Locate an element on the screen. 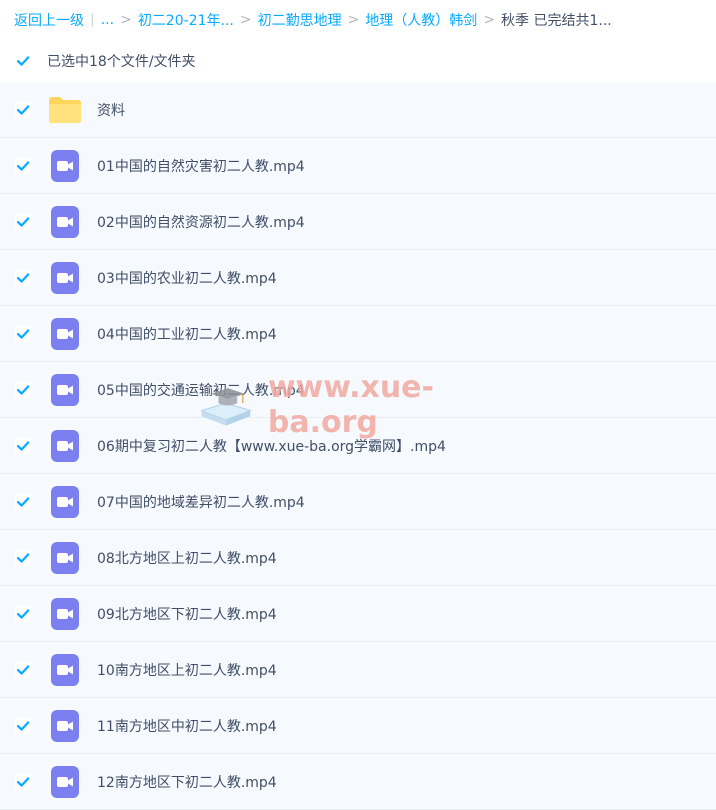  file-name: 02中国的自然资源初二人教.mp4 is located at coordinates (201, 222).